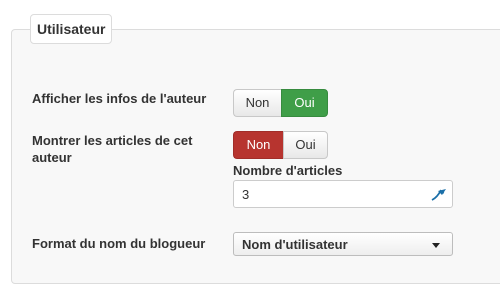 This screenshot has width=500, height=300. I want to click on article-count-input: 3, so click(343, 194).